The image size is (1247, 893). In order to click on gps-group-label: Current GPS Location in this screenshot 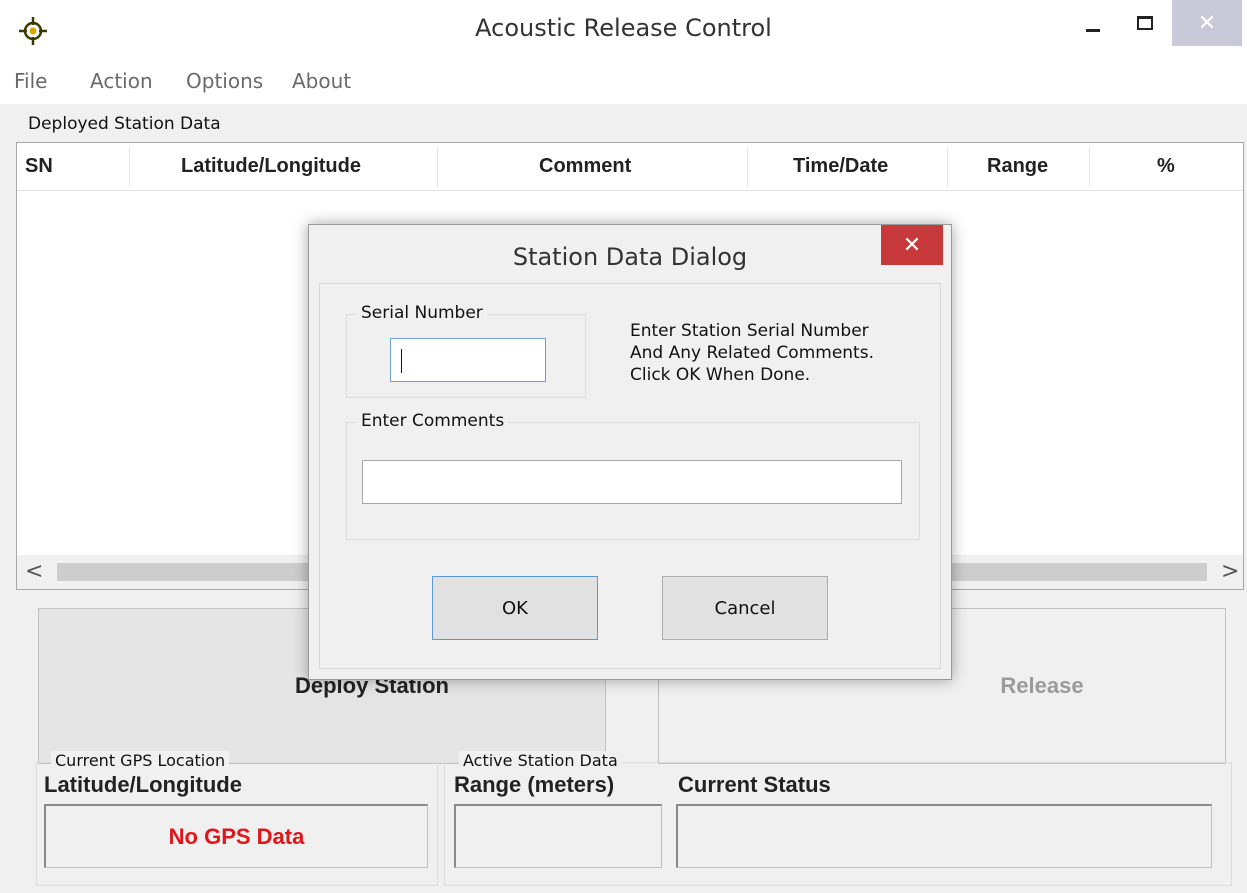, I will do `click(140, 760)`.